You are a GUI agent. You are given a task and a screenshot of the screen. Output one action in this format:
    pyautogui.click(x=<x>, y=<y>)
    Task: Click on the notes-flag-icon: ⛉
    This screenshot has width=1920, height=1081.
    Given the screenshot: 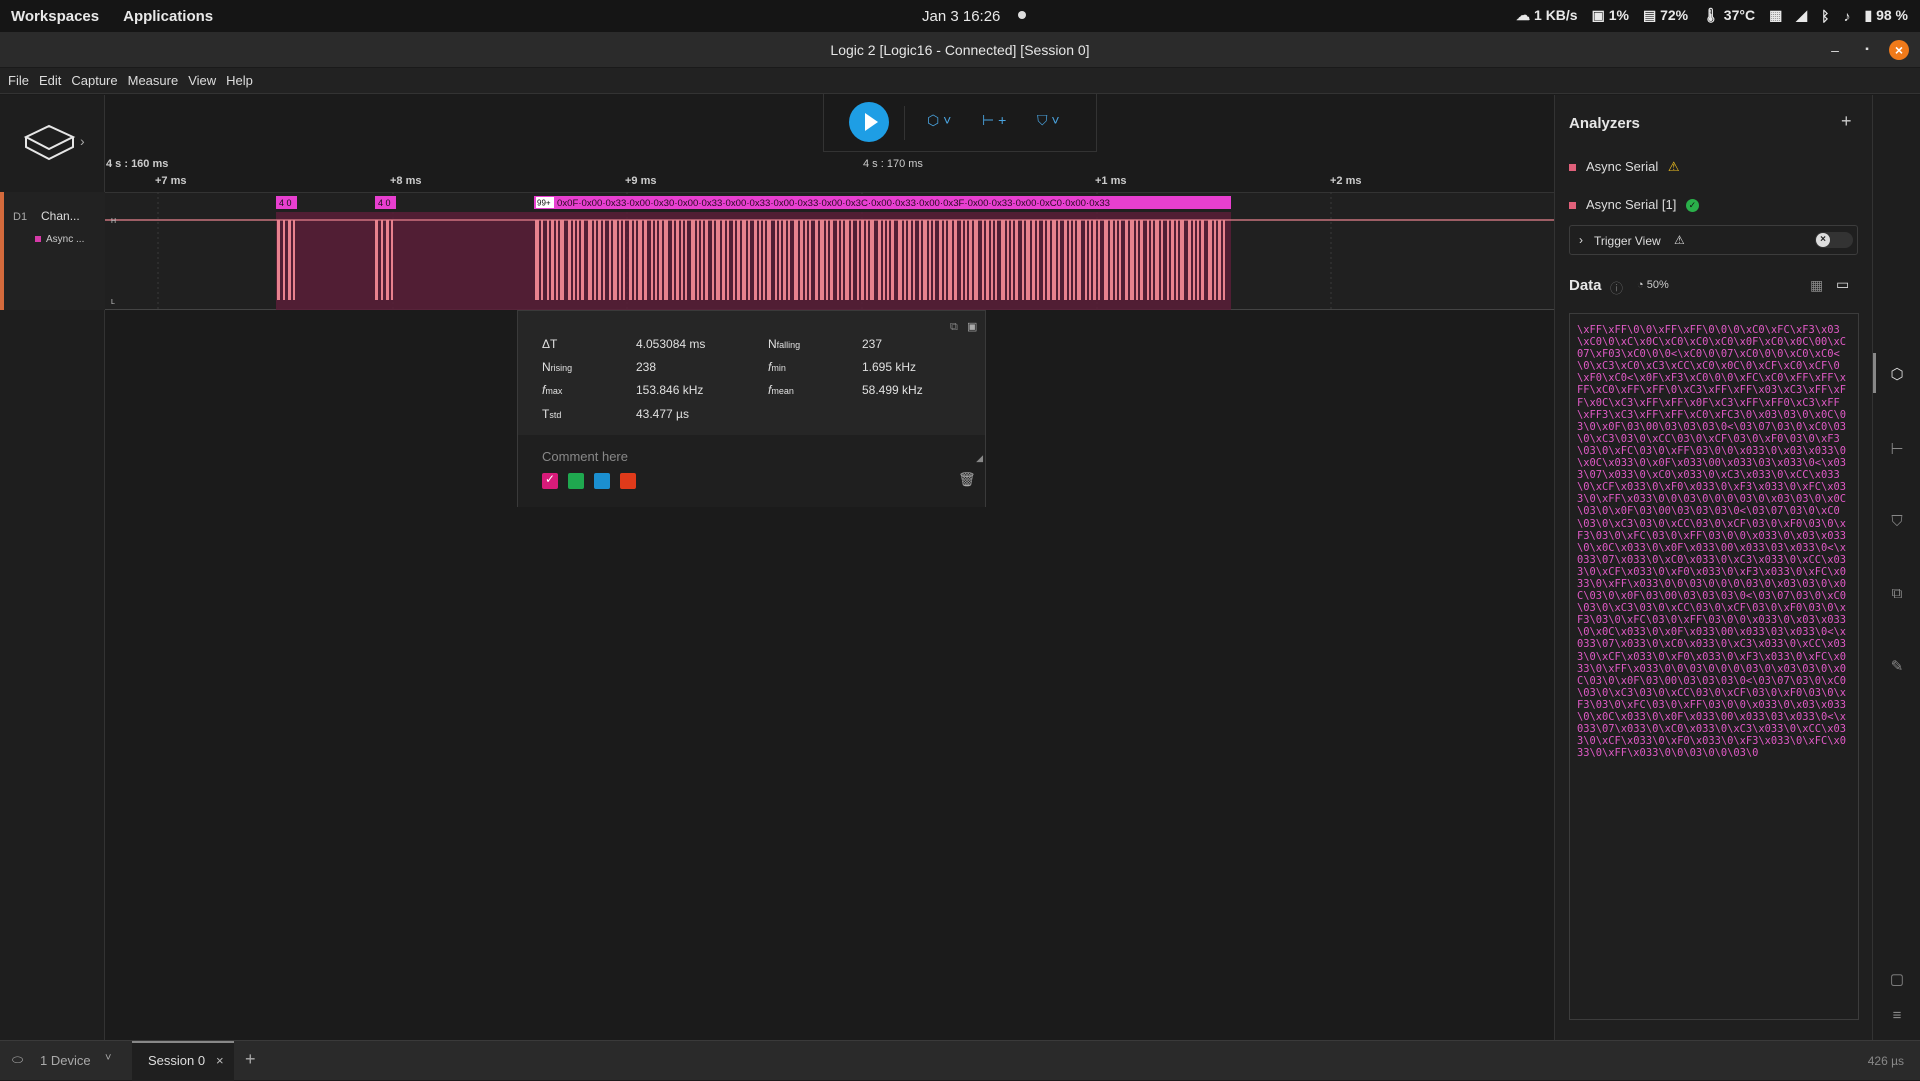 What is the action you would take?
    pyautogui.click(x=1897, y=522)
    